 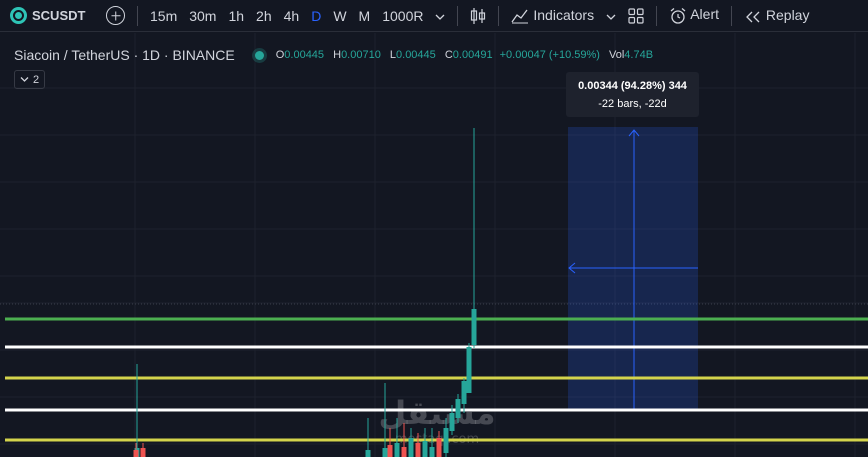 What do you see at coordinates (448, 55) in the screenshot?
I see `close-label: C` at bounding box center [448, 55].